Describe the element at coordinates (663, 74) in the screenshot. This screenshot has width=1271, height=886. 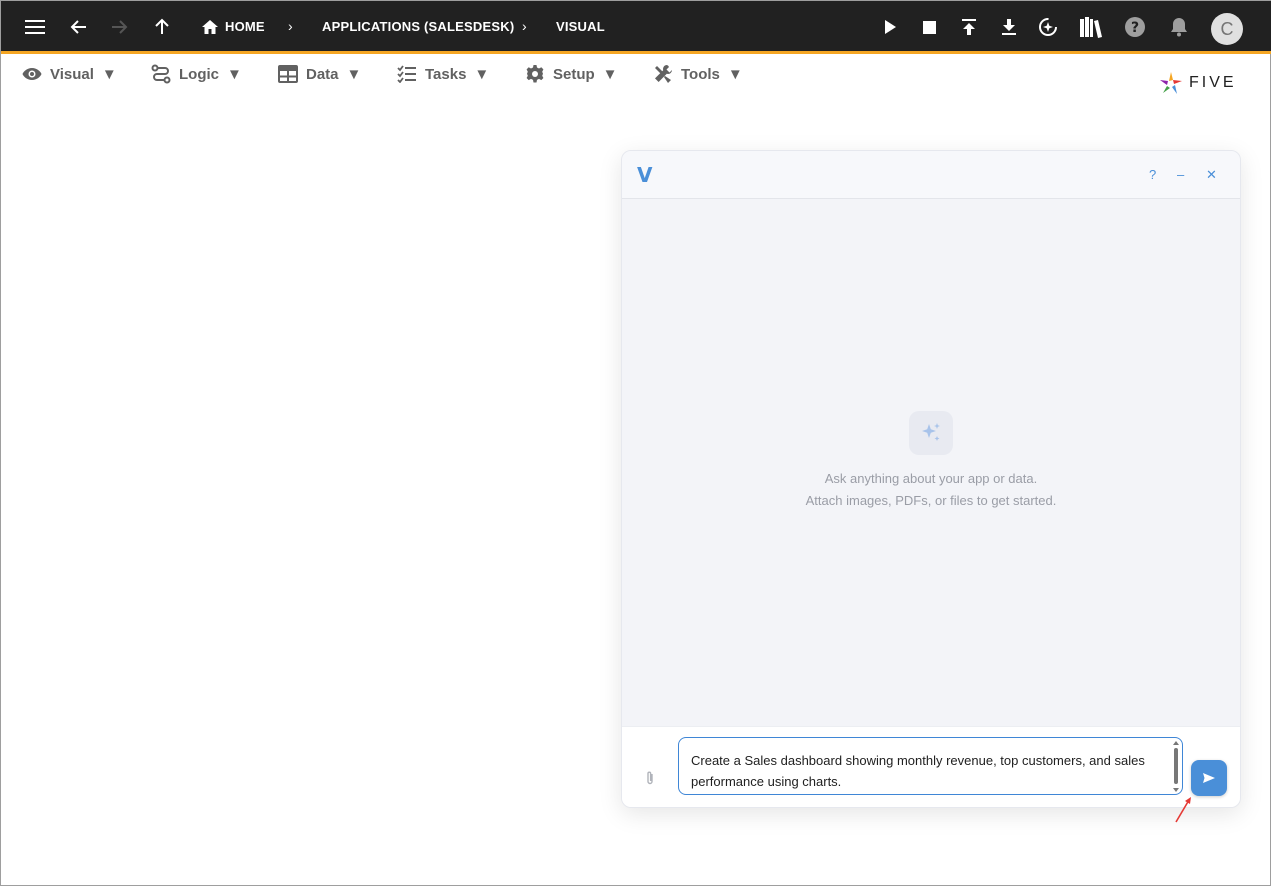
I see `tools-icon` at that location.